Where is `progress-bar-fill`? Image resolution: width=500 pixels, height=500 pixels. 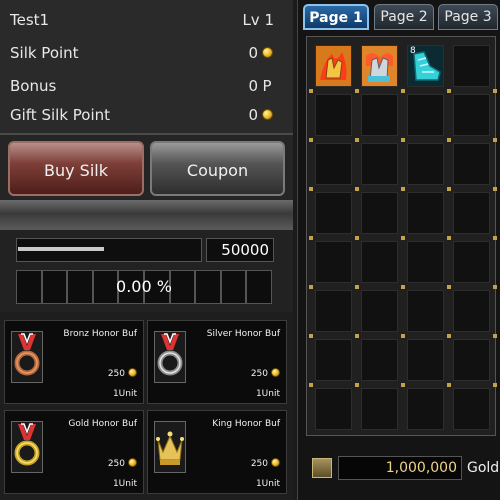
progress-bar-fill is located at coordinates (61, 249).